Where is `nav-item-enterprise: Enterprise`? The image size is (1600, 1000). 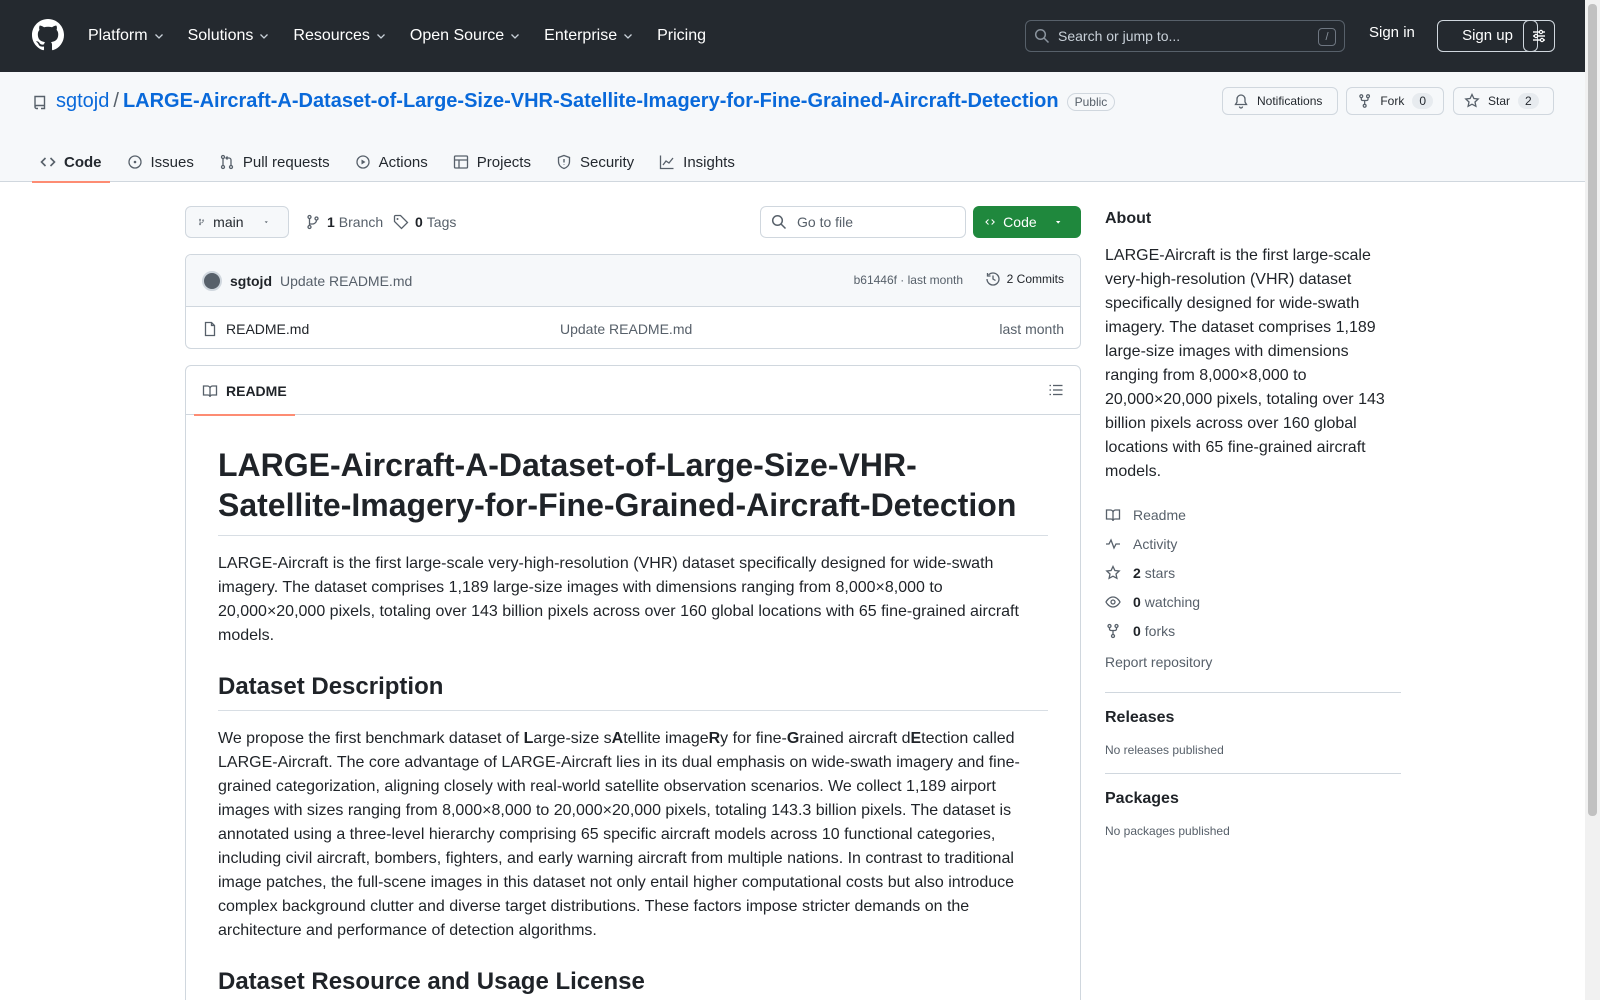 nav-item-enterprise: Enterprise is located at coordinates (588, 36).